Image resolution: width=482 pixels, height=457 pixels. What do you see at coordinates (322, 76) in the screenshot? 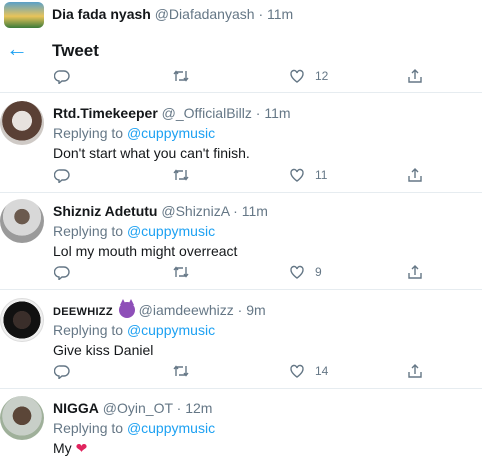
I see `like-count: 12` at bounding box center [322, 76].